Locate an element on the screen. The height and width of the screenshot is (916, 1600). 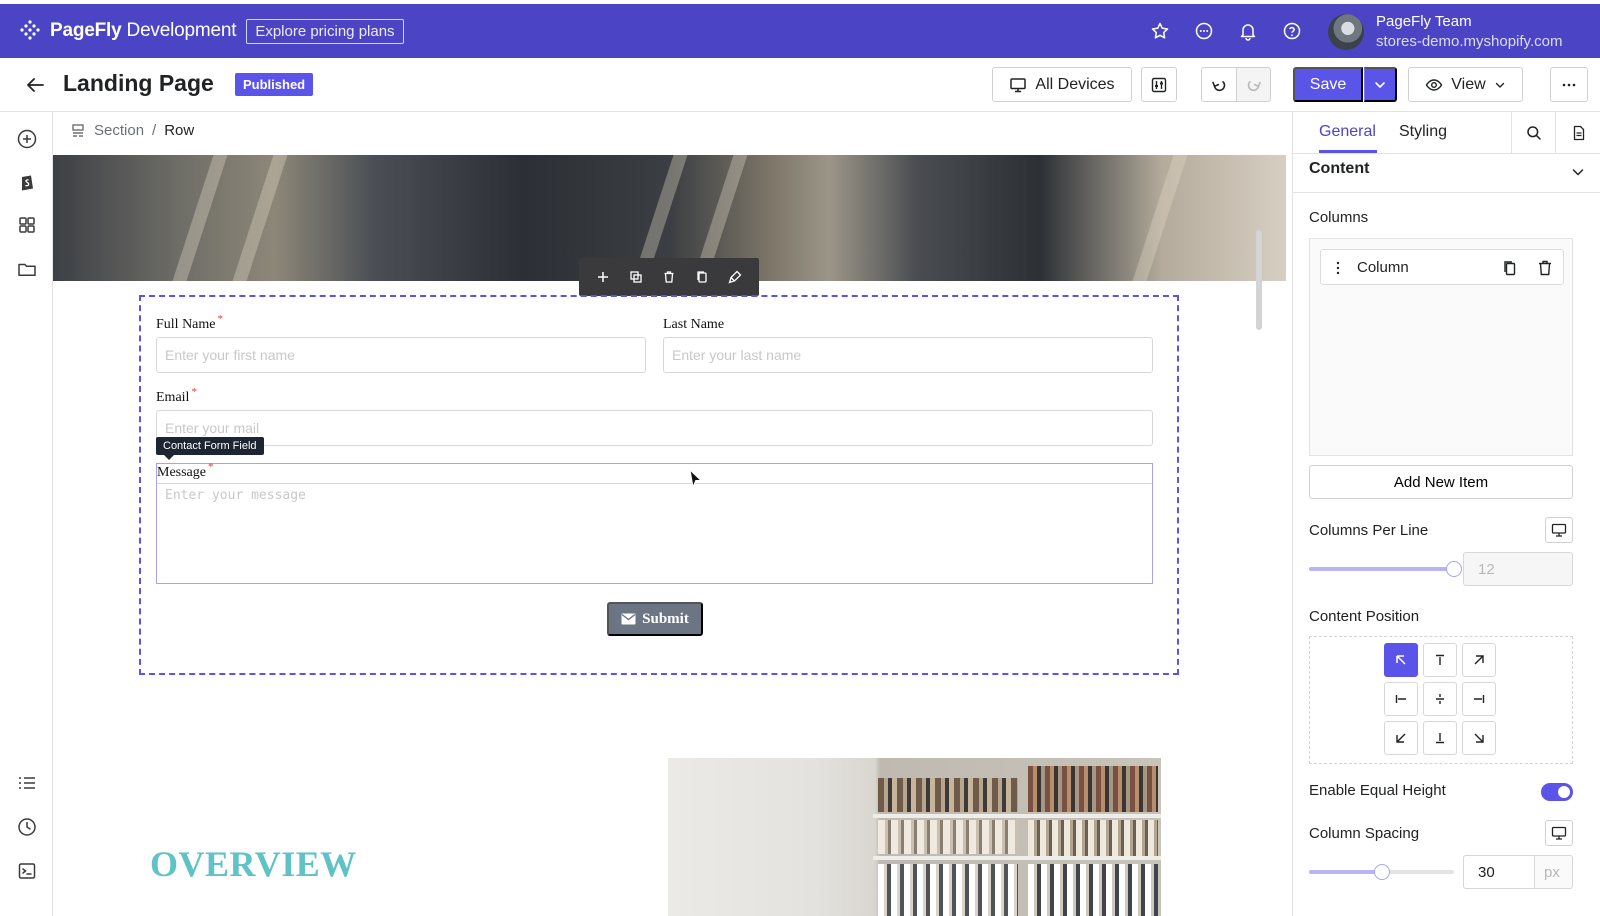
position-top-left-button is located at coordinates (1401, 660).